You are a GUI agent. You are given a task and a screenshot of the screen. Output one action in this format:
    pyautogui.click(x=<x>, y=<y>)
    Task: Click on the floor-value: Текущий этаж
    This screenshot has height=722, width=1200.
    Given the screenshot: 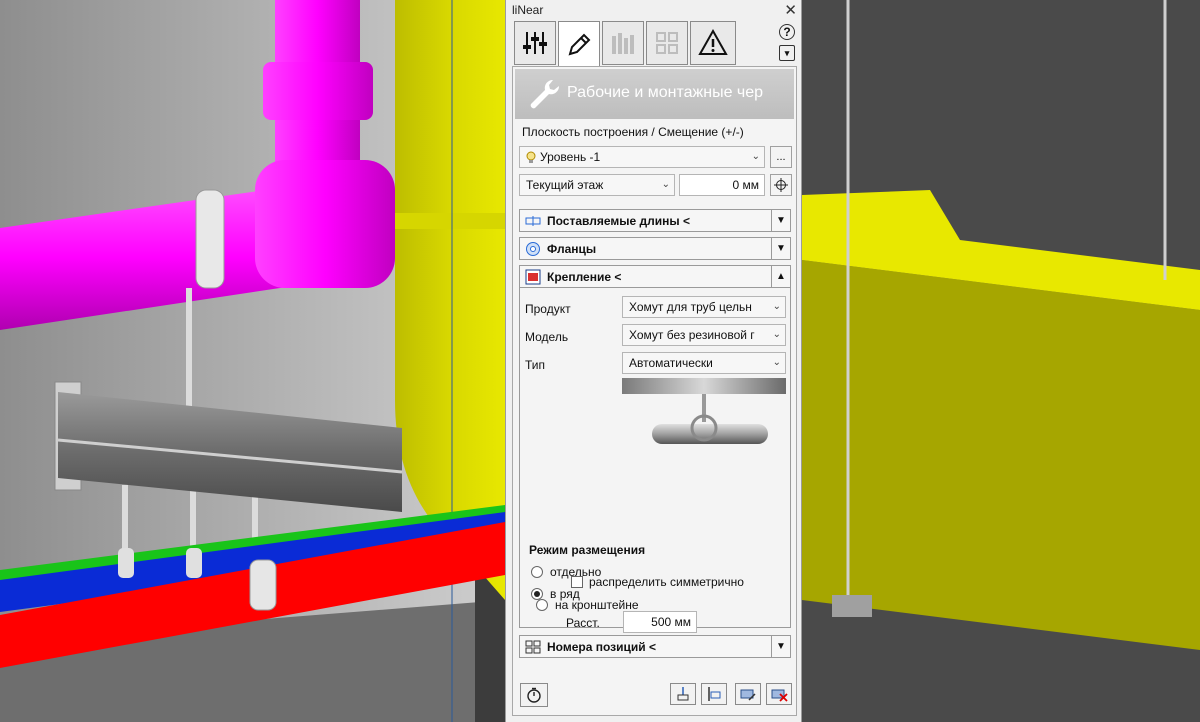 What is the action you would take?
    pyautogui.click(x=565, y=185)
    